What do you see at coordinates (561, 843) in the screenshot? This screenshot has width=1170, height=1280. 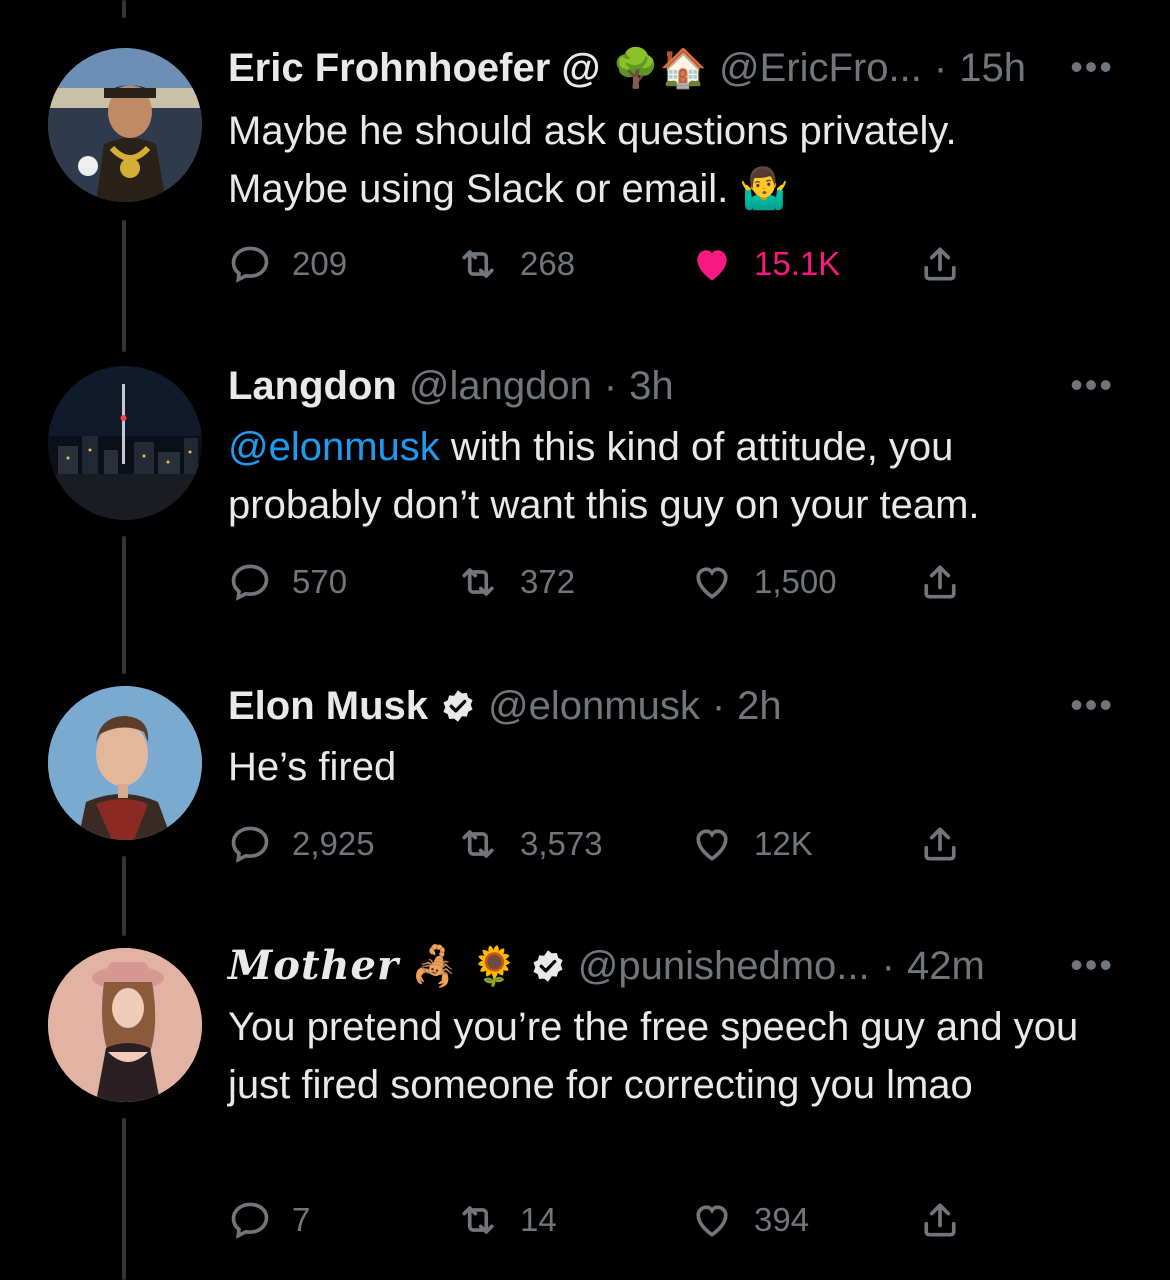 I see `retweet-count: 3,573` at bounding box center [561, 843].